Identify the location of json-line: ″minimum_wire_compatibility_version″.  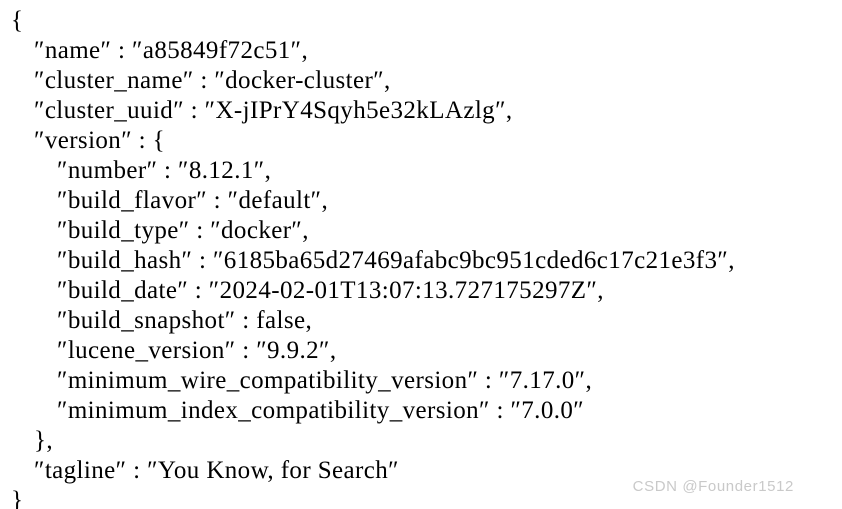
(325, 380).